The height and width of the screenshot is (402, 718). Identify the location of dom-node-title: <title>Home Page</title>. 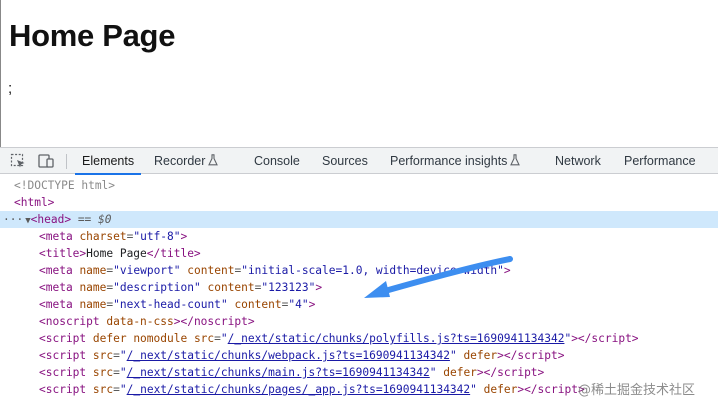
(359, 253).